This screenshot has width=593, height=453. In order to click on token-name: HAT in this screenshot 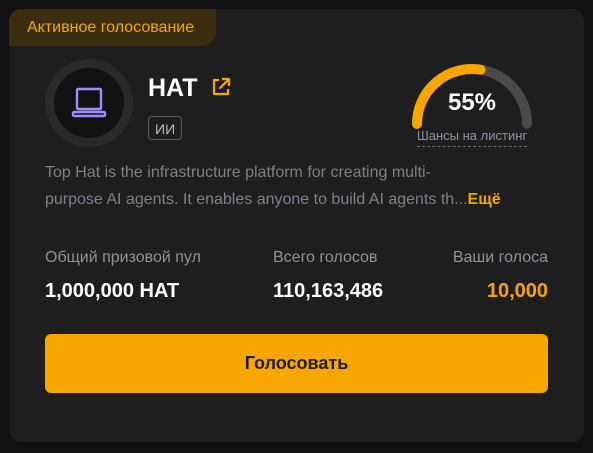, I will do `click(173, 88)`.